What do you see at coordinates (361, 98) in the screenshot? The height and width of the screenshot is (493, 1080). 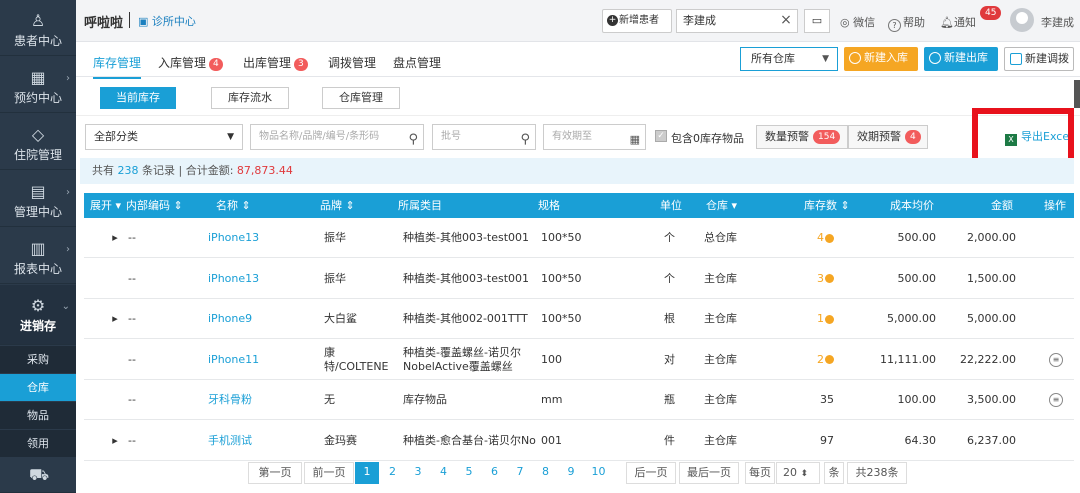 I see `subtab-warehouse-manage: 仓库管理` at bounding box center [361, 98].